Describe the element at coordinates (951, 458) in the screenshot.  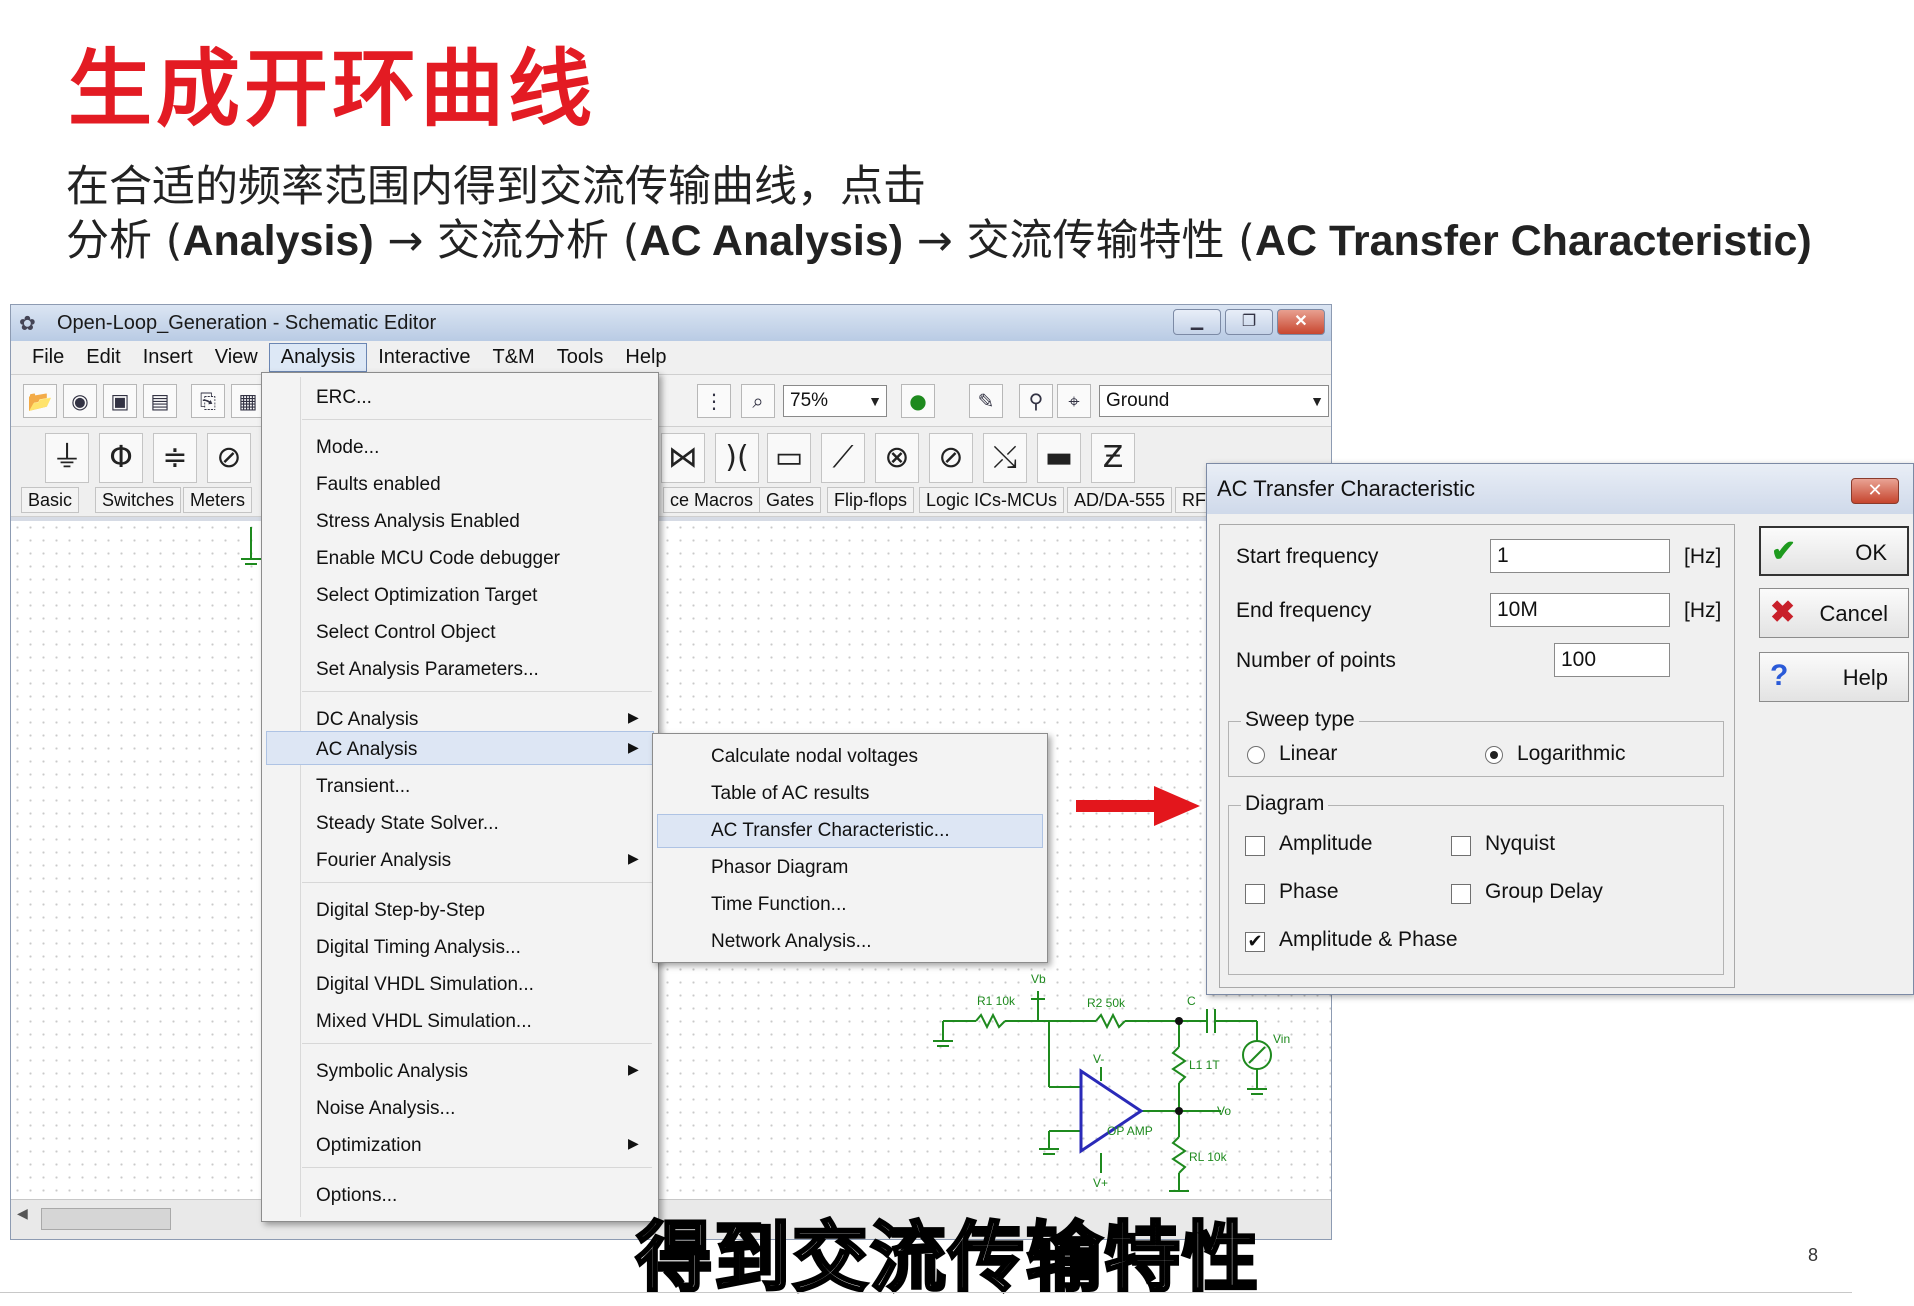
I see `motor-component-icon: ⊘` at that location.